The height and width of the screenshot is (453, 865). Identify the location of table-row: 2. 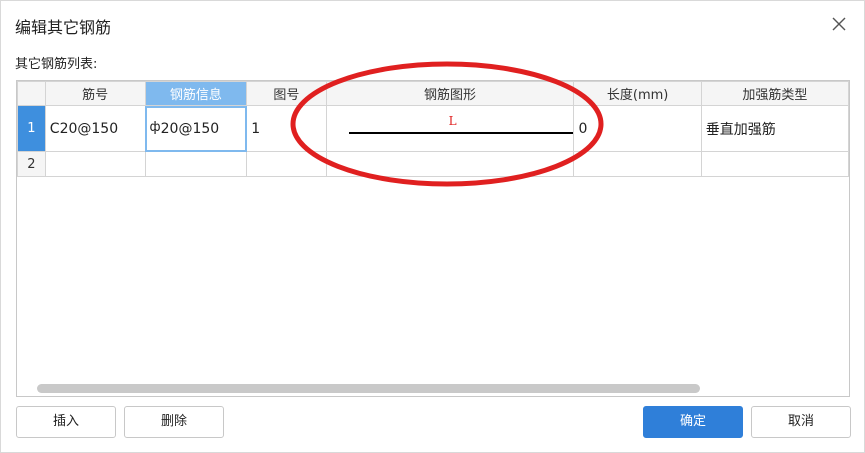
(433, 164).